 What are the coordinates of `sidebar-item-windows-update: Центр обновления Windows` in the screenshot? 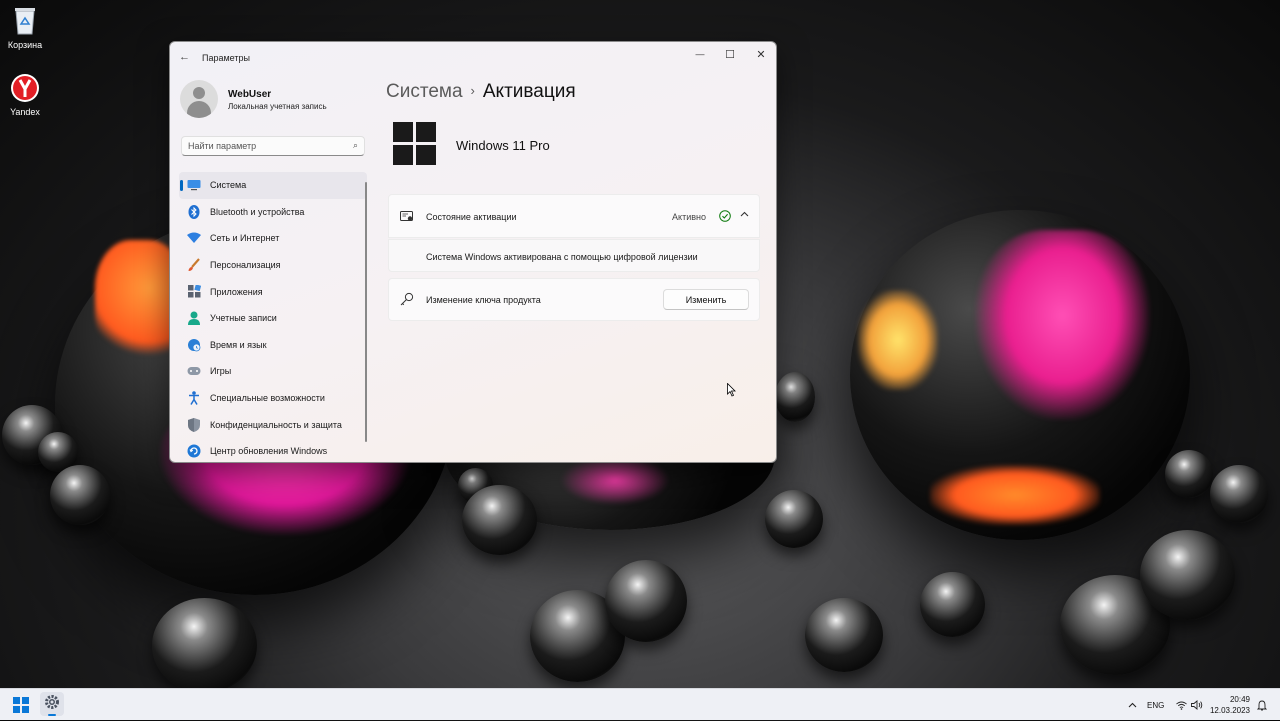 It's located at (273, 450).